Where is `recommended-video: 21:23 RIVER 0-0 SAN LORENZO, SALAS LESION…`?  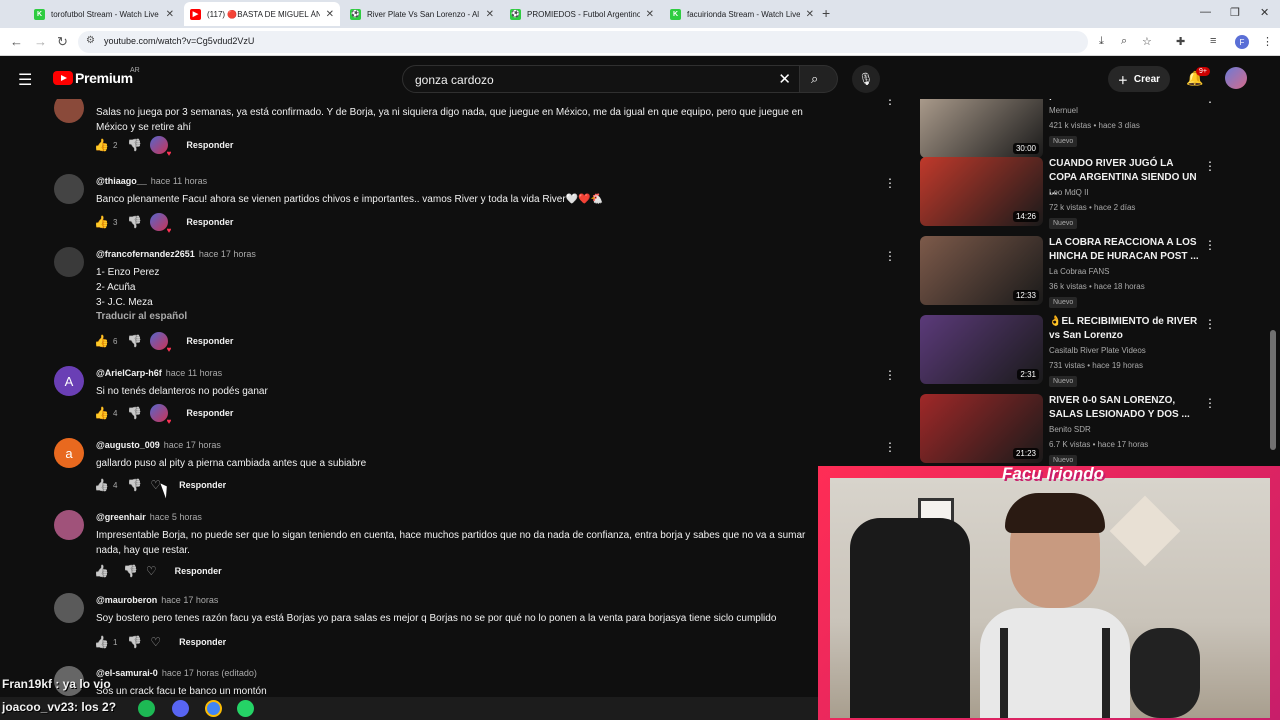 recommended-video: 21:23 RIVER 0-0 SAN LORENZO, SALAS LESION… is located at coordinates (1070, 430).